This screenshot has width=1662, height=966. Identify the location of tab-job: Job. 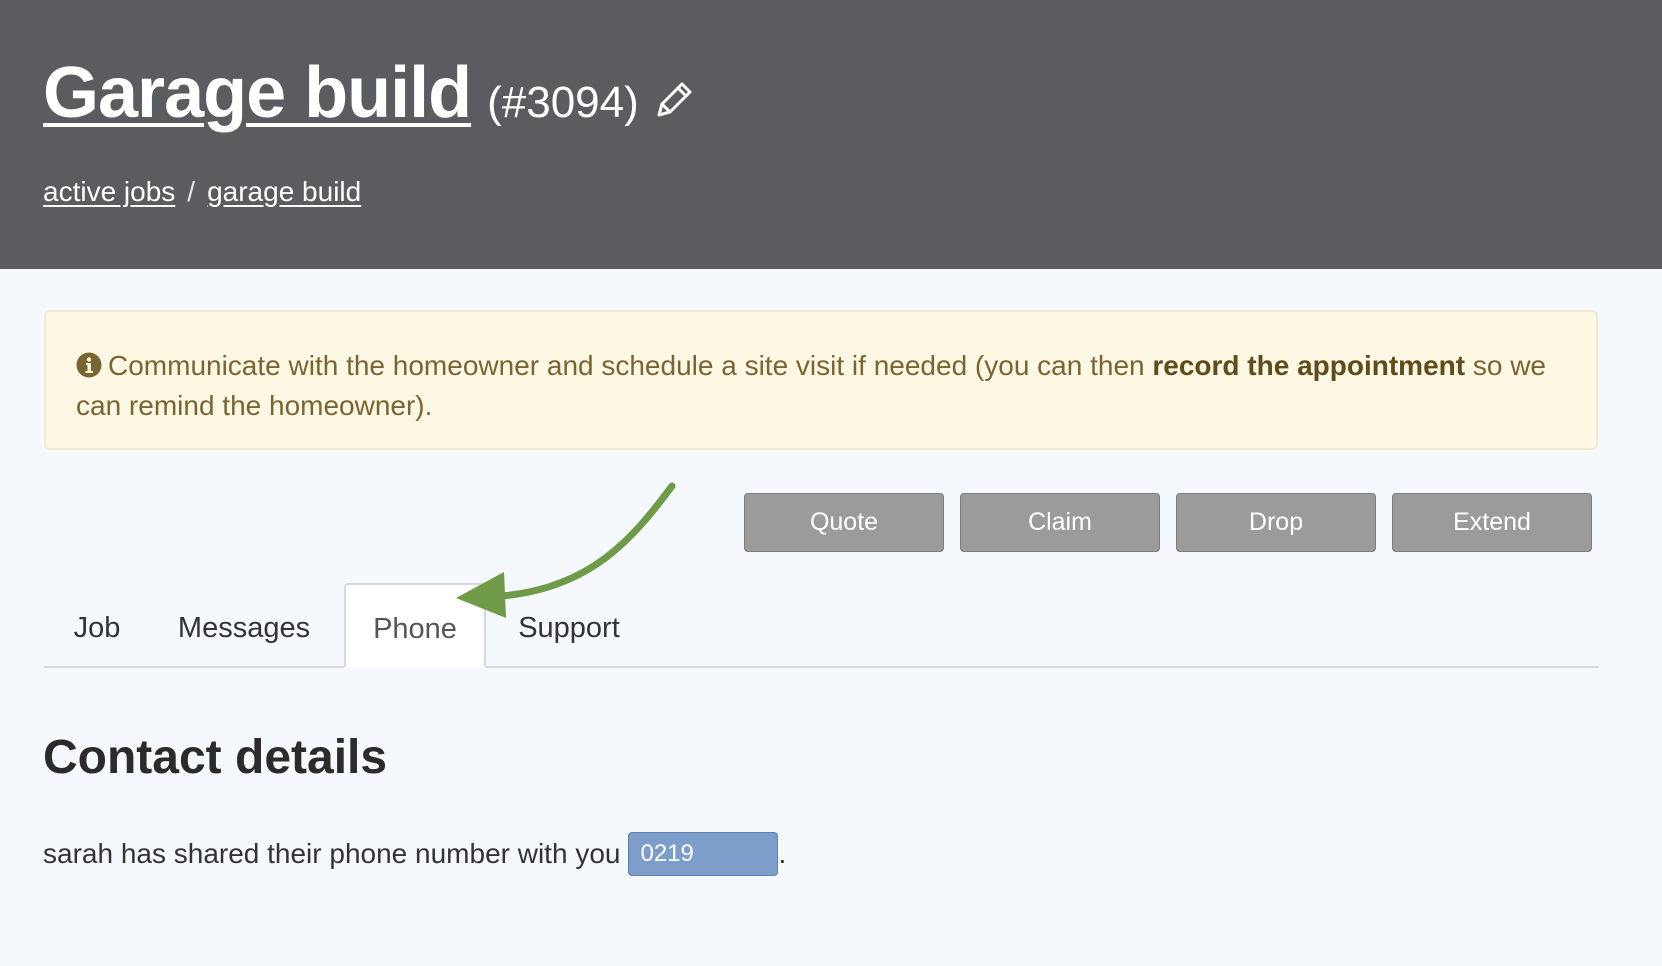
(97, 624).